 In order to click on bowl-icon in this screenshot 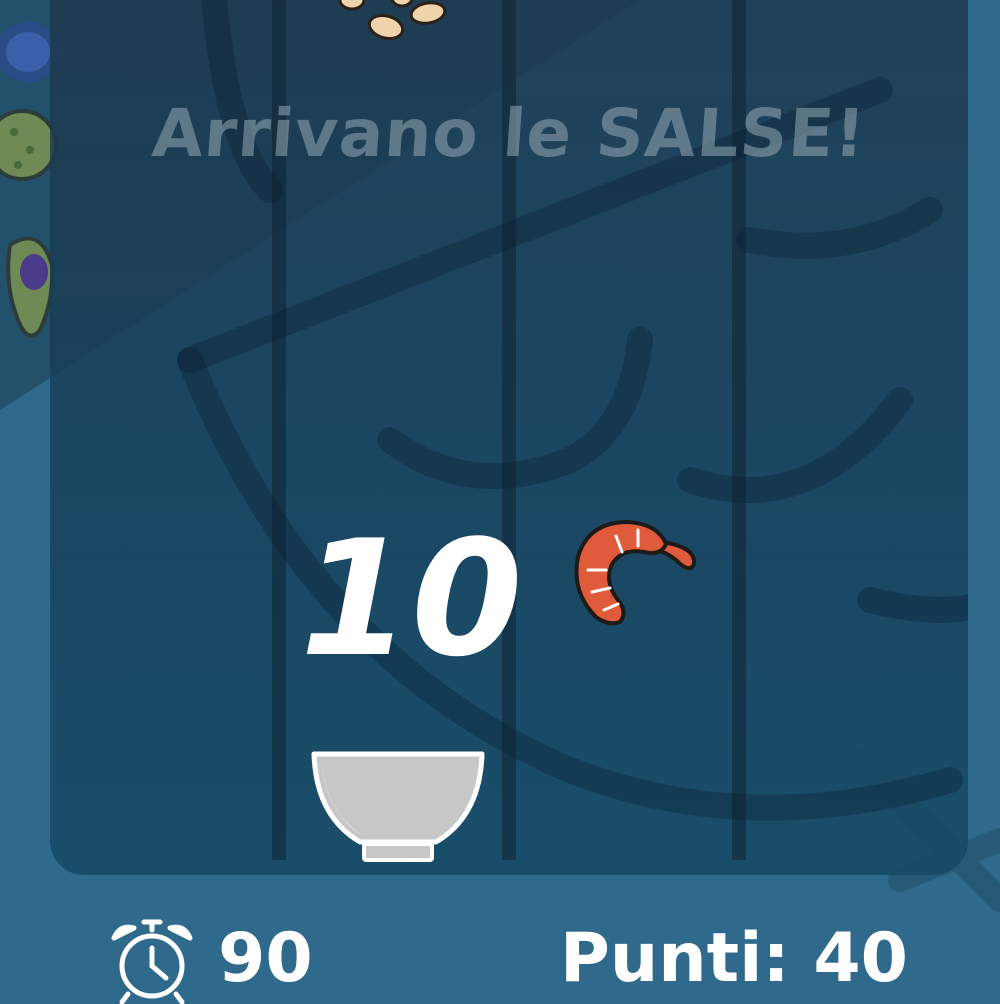, I will do `click(398, 809)`.